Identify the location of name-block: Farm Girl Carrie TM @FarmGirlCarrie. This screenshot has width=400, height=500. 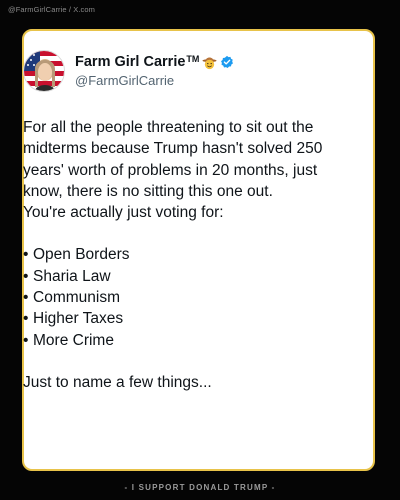
(154, 71).